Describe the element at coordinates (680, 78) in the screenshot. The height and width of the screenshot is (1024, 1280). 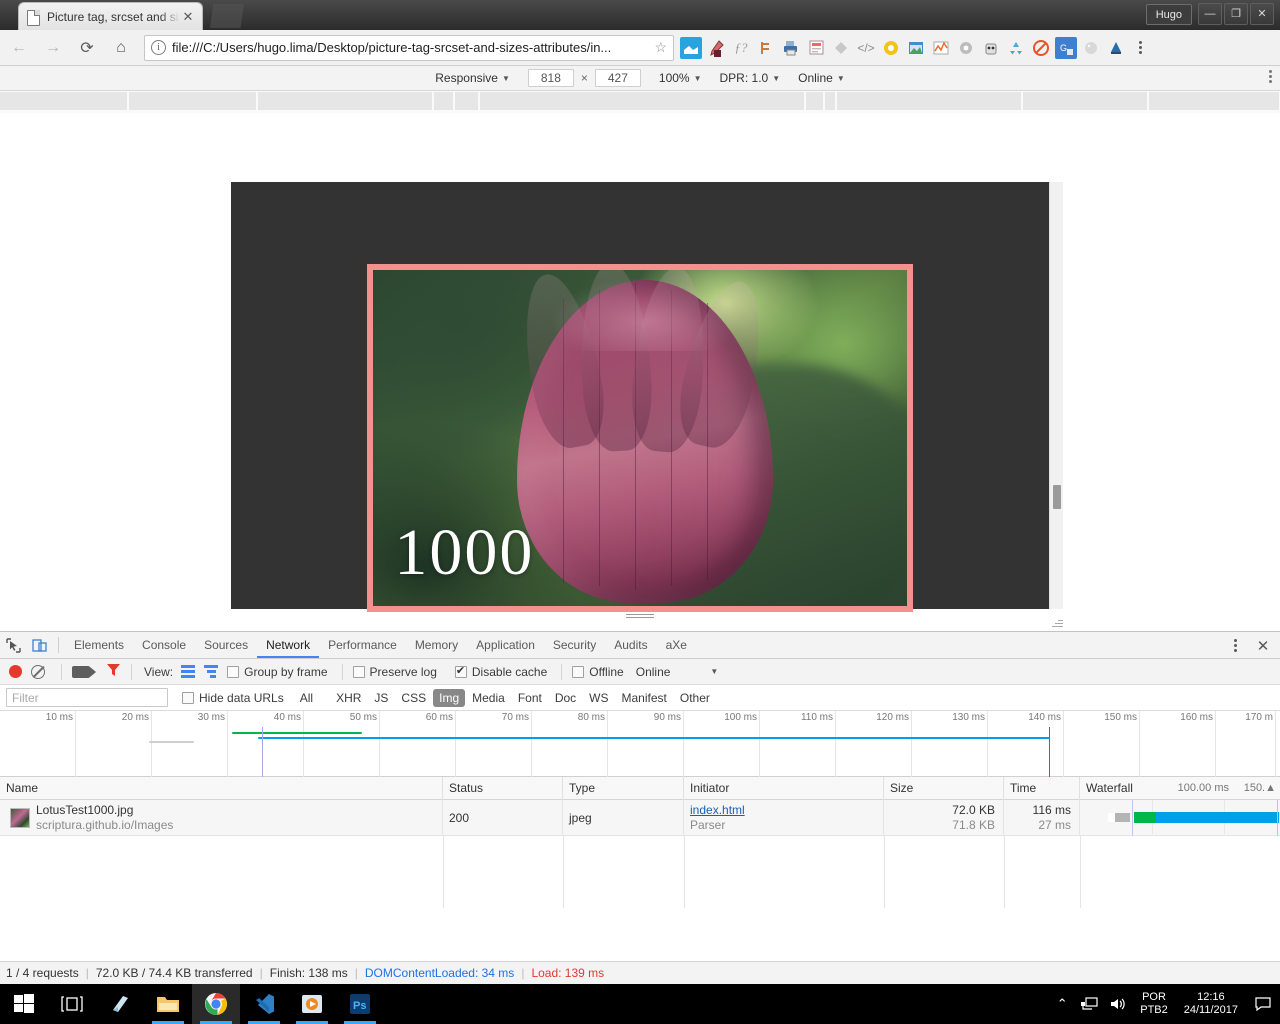
I see `zoom-selector: 100% ▼` at that location.